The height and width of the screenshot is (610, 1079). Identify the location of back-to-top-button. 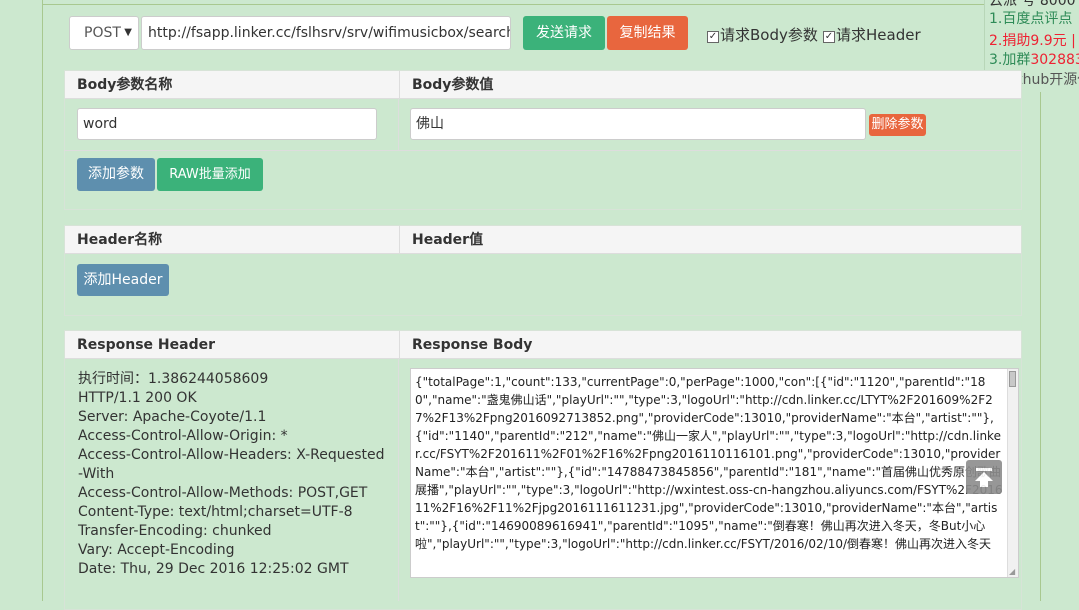
(984, 477).